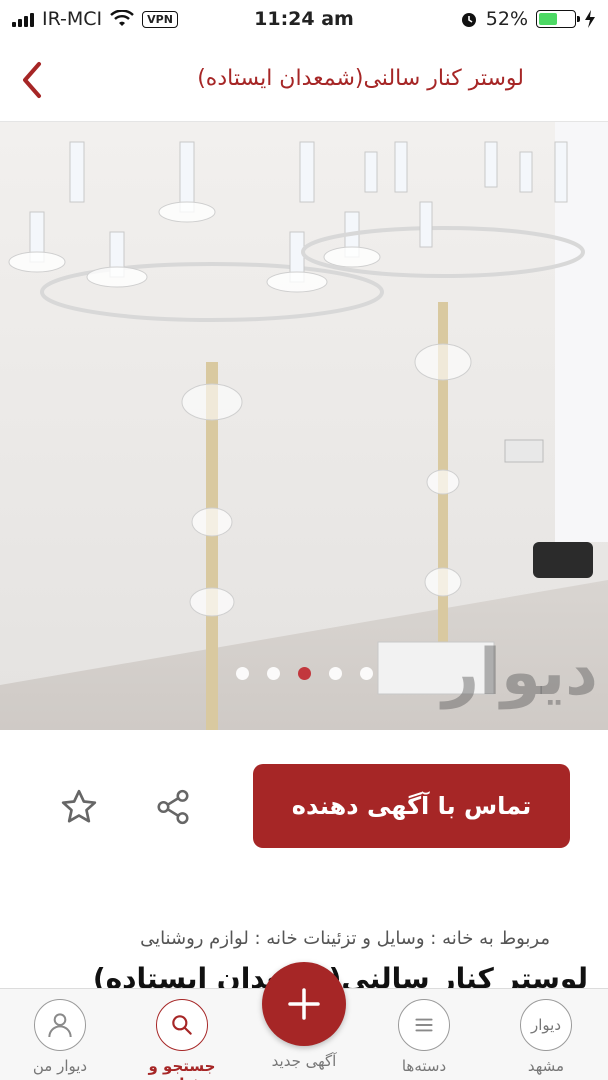 The width and height of the screenshot is (608, 1080). Describe the element at coordinates (424, 1066) in the screenshot. I see `nav-label-categories: دسته‌ها` at that location.